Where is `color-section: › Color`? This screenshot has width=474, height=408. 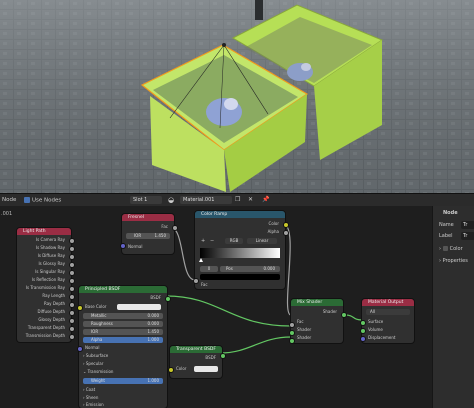
color-section: › Color is located at coordinates (451, 249).